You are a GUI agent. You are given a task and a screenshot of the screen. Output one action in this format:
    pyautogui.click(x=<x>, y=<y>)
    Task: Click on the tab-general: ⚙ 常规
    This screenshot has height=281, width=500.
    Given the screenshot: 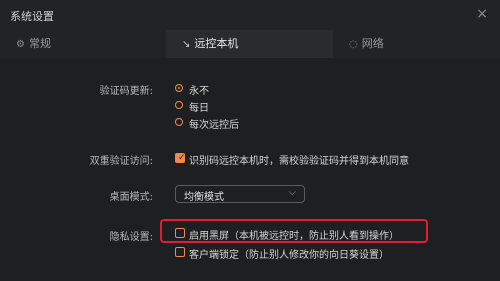 What is the action you would take?
    pyautogui.click(x=83, y=44)
    